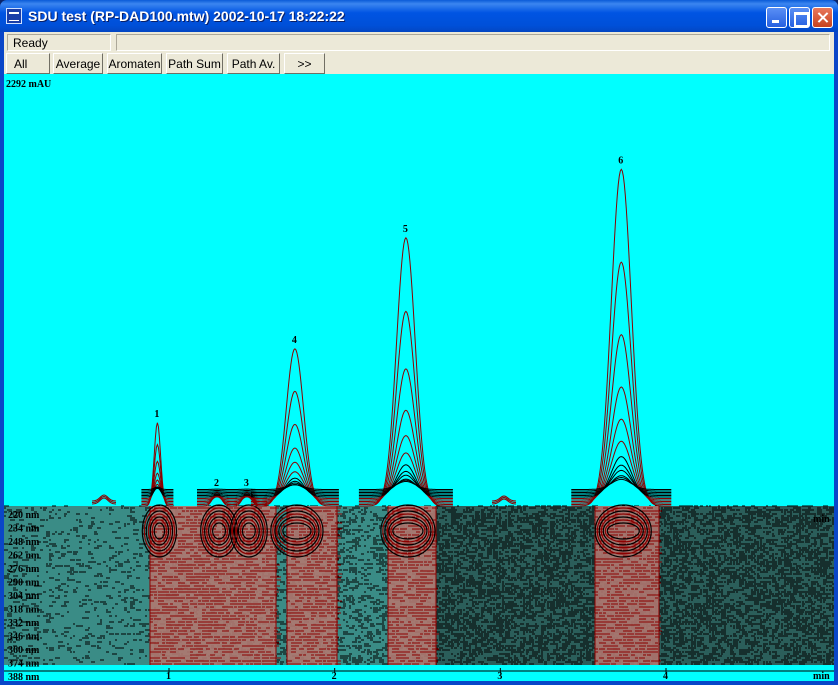  I want to click on wavelength-label: 290 nm, so click(24, 583).